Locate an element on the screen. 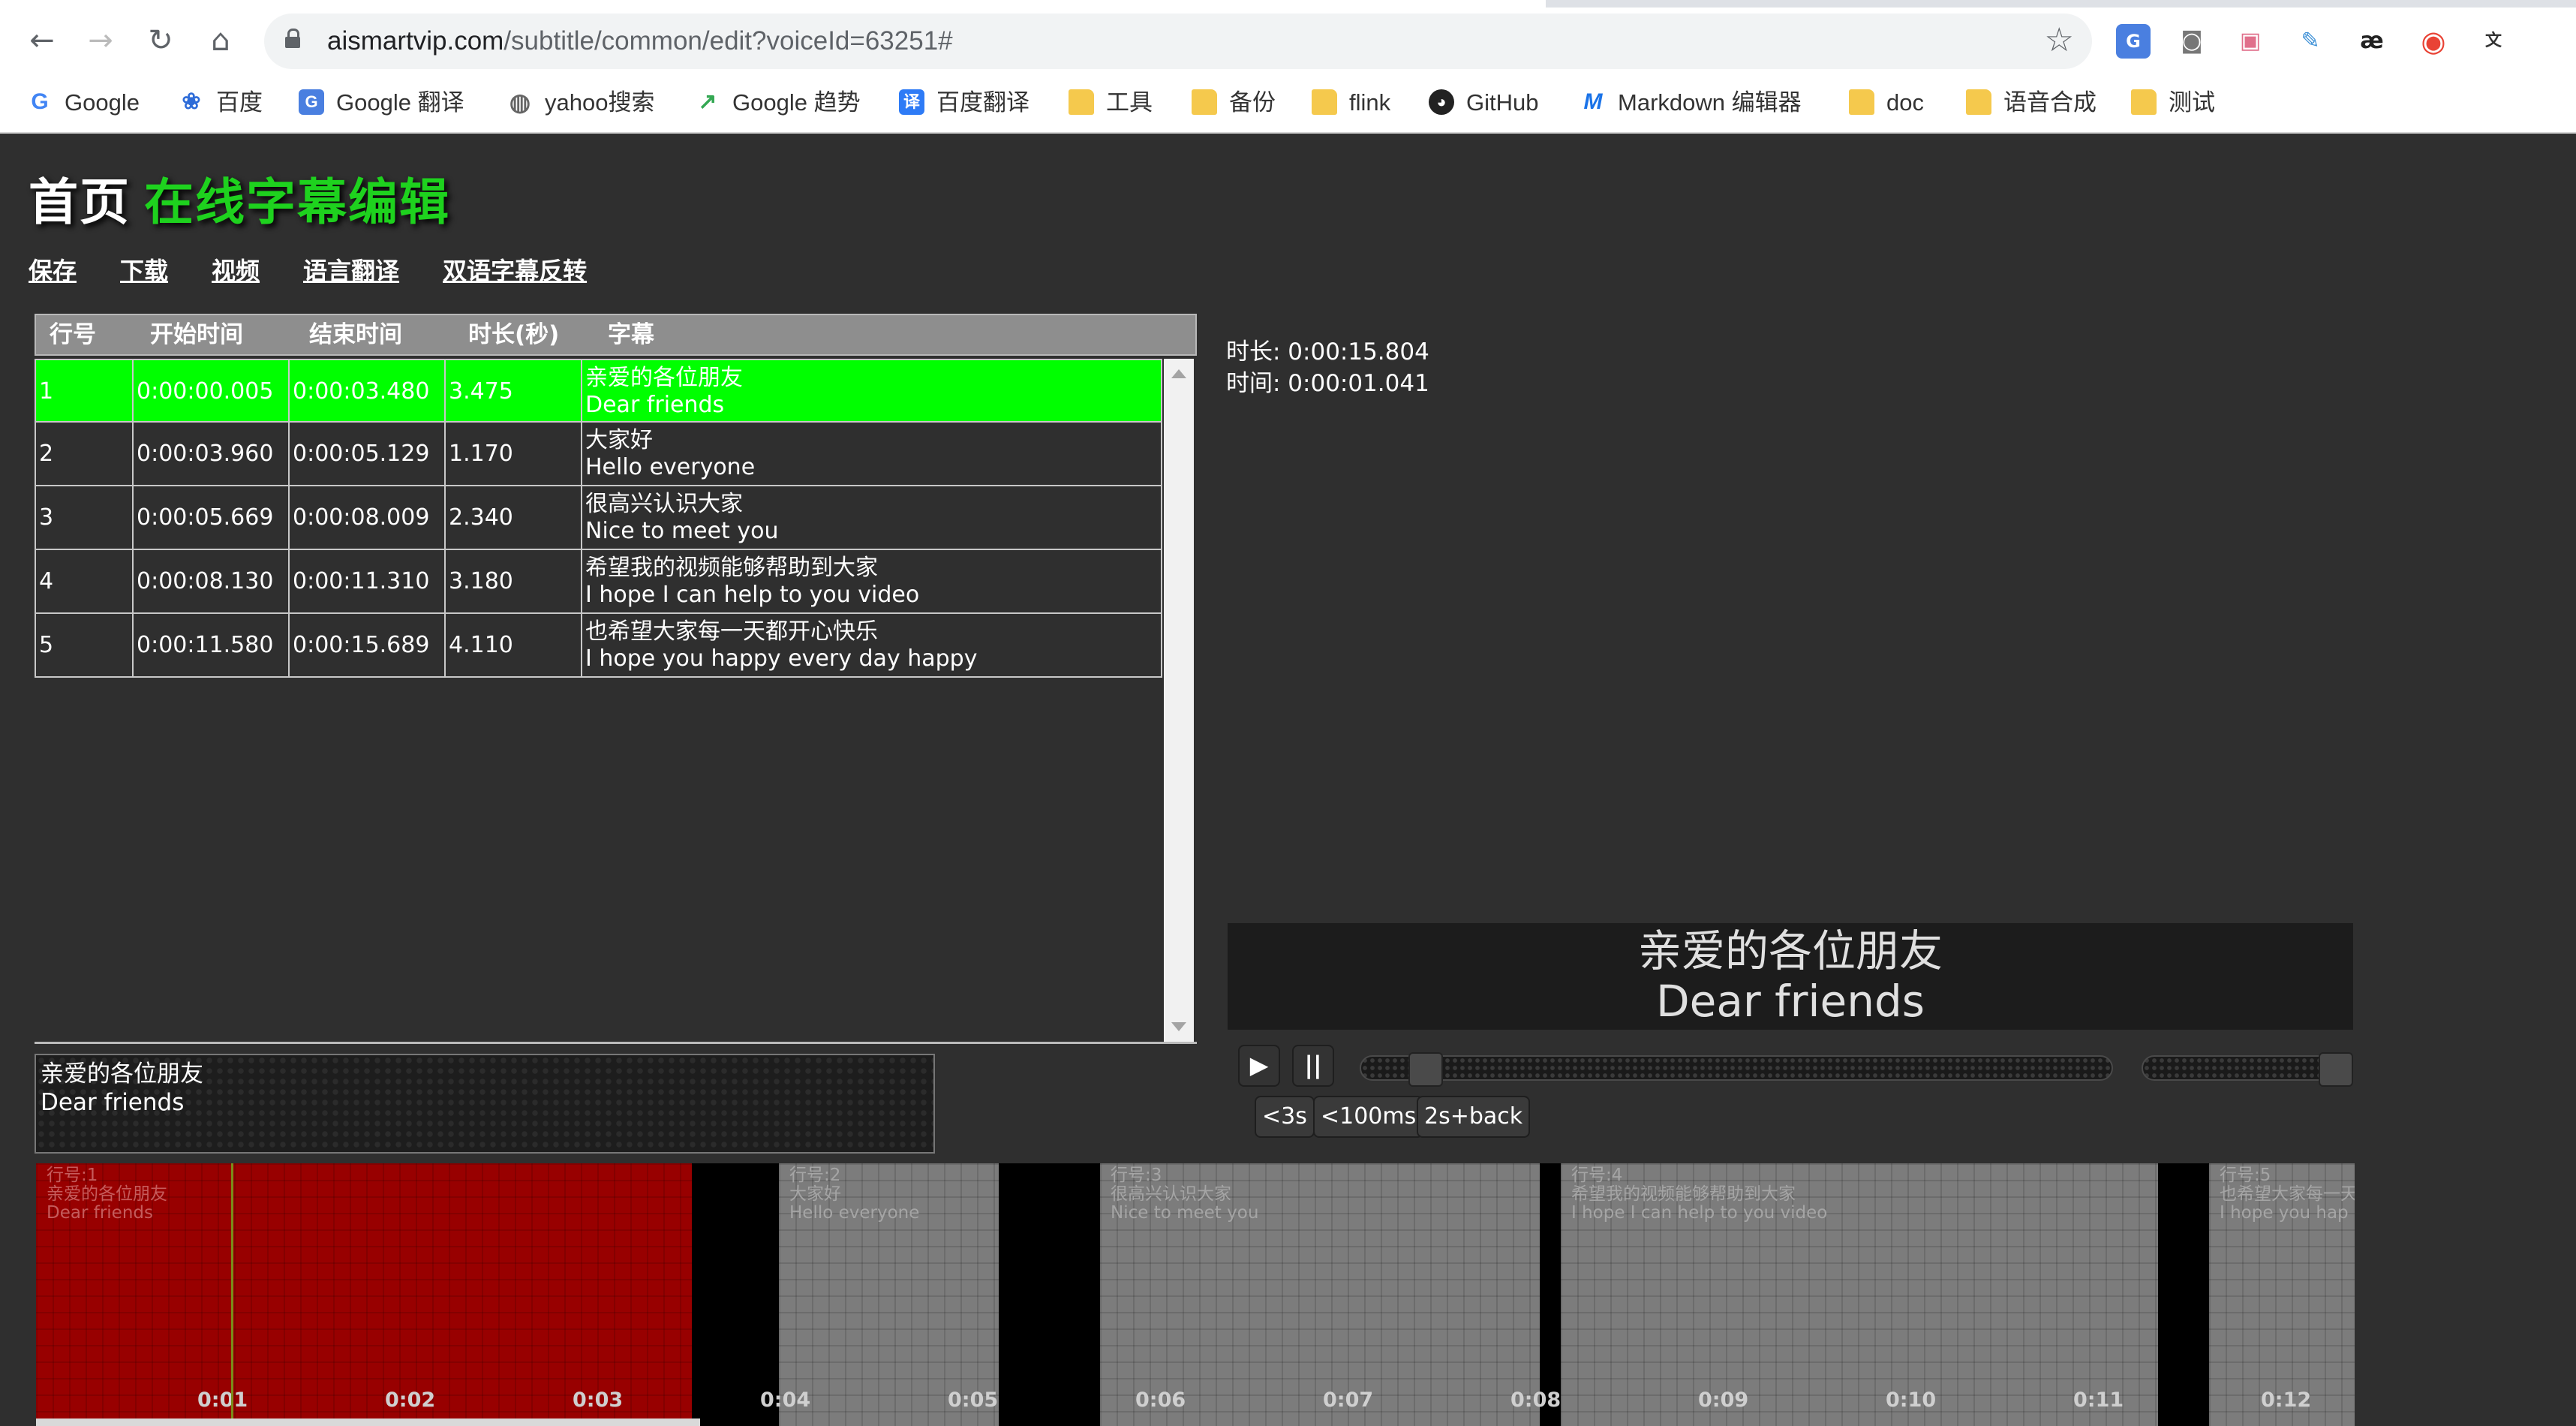 The width and height of the screenshot is (2576, 1426). subtitle-editor-textarea: 亲爱的各位朋友 Dear friends is located at coordinates (485, 1104).